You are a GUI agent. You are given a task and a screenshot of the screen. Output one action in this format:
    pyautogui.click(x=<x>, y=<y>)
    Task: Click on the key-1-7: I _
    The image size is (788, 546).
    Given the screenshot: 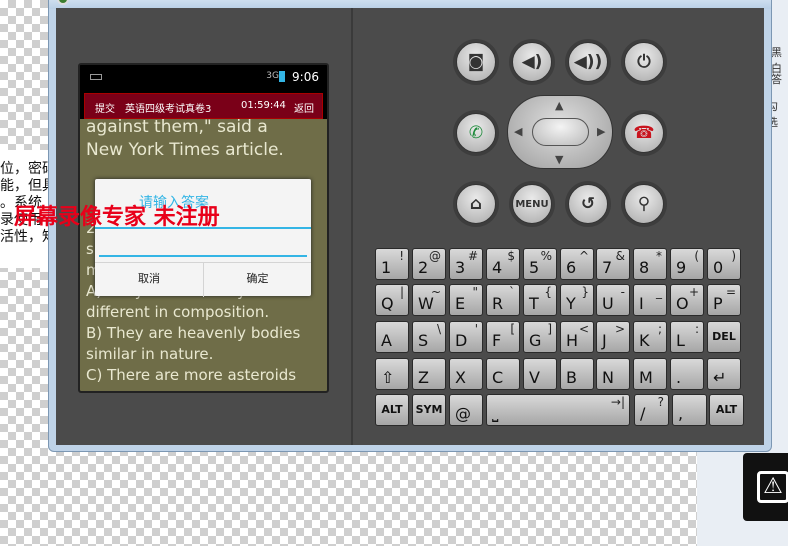 What is the action you would take?
    pyautogui.click(x=650, y=300)
    